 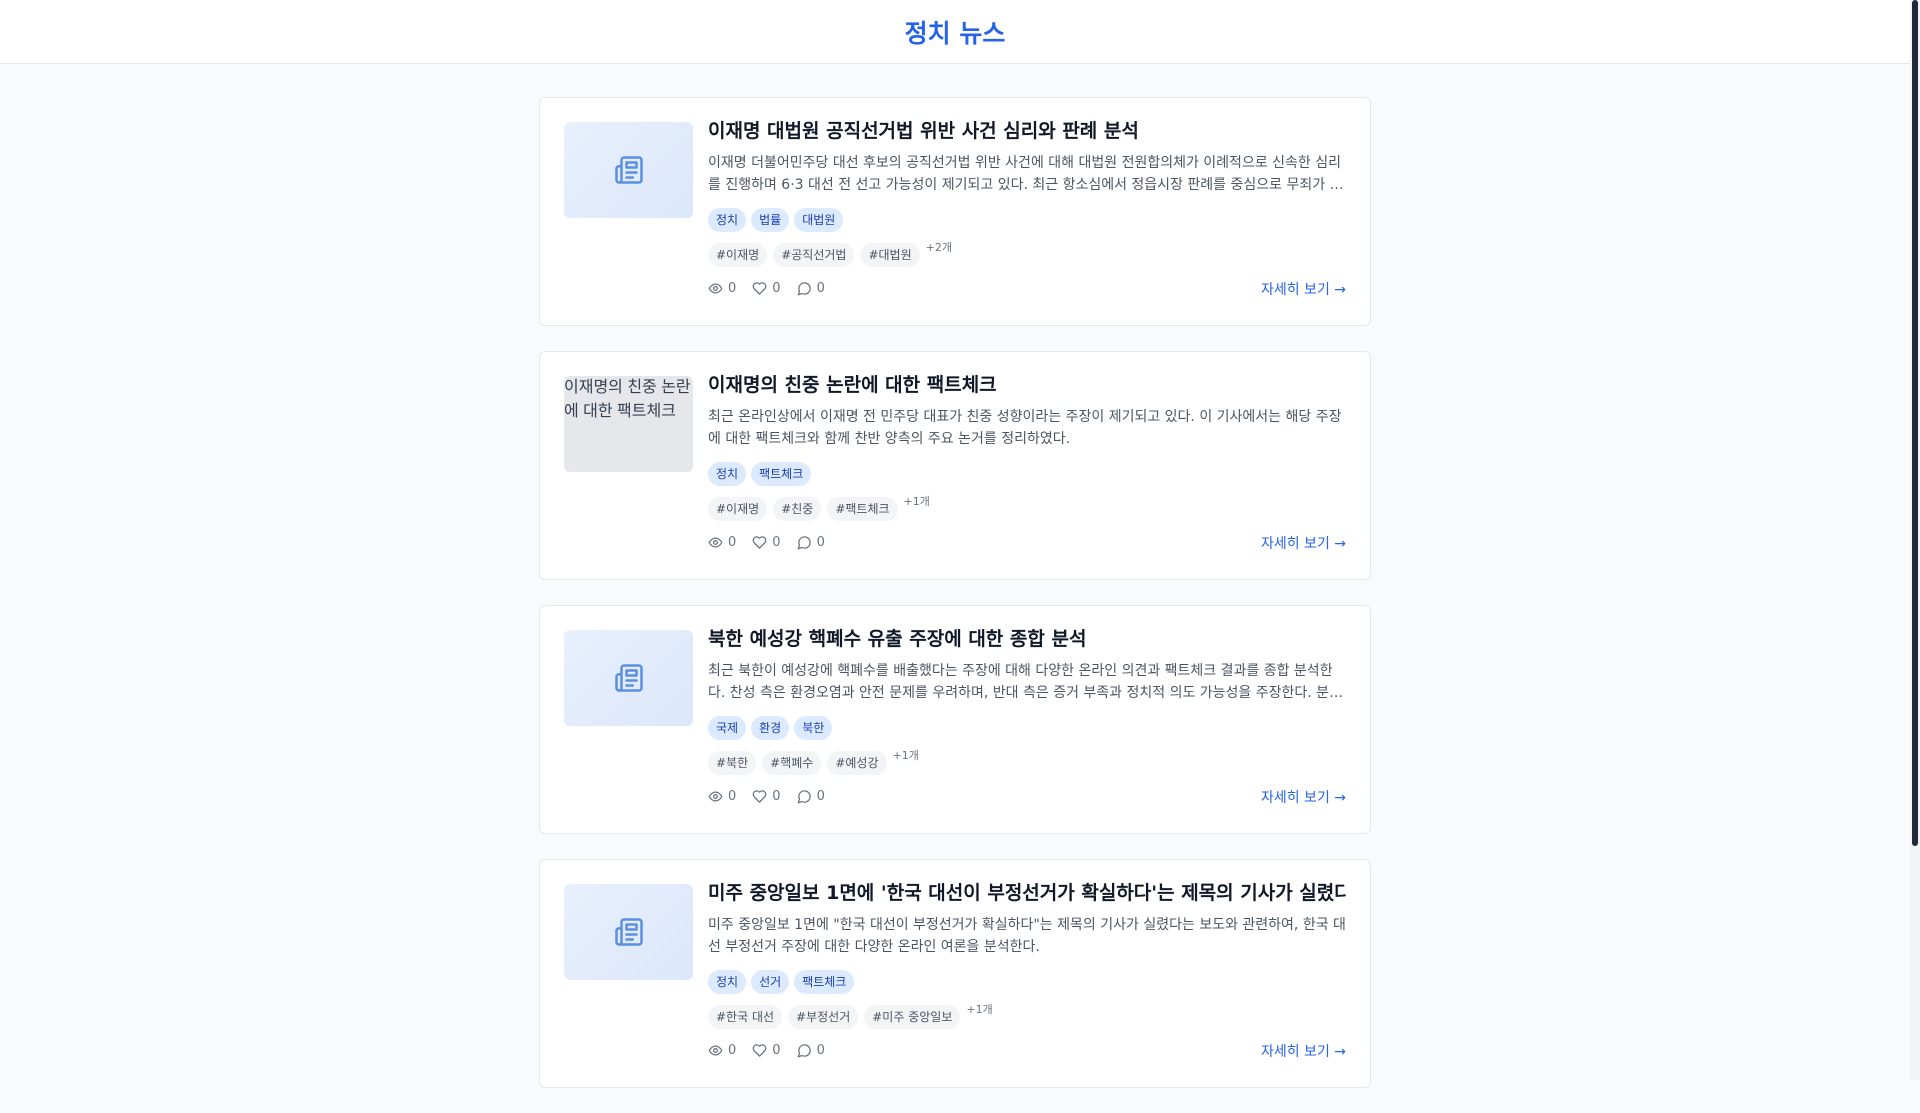 What do you see at coordinates (628, 424) in the screenshot?
I see `article-thumbnail: 이재명의 친중 논란에 대한 팩트체크` at bounding box center [628, 424].